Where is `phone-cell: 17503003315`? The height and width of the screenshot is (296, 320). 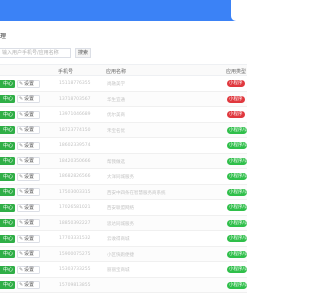
phone-cell: 17503003315 is located at coordinates (75, 192).